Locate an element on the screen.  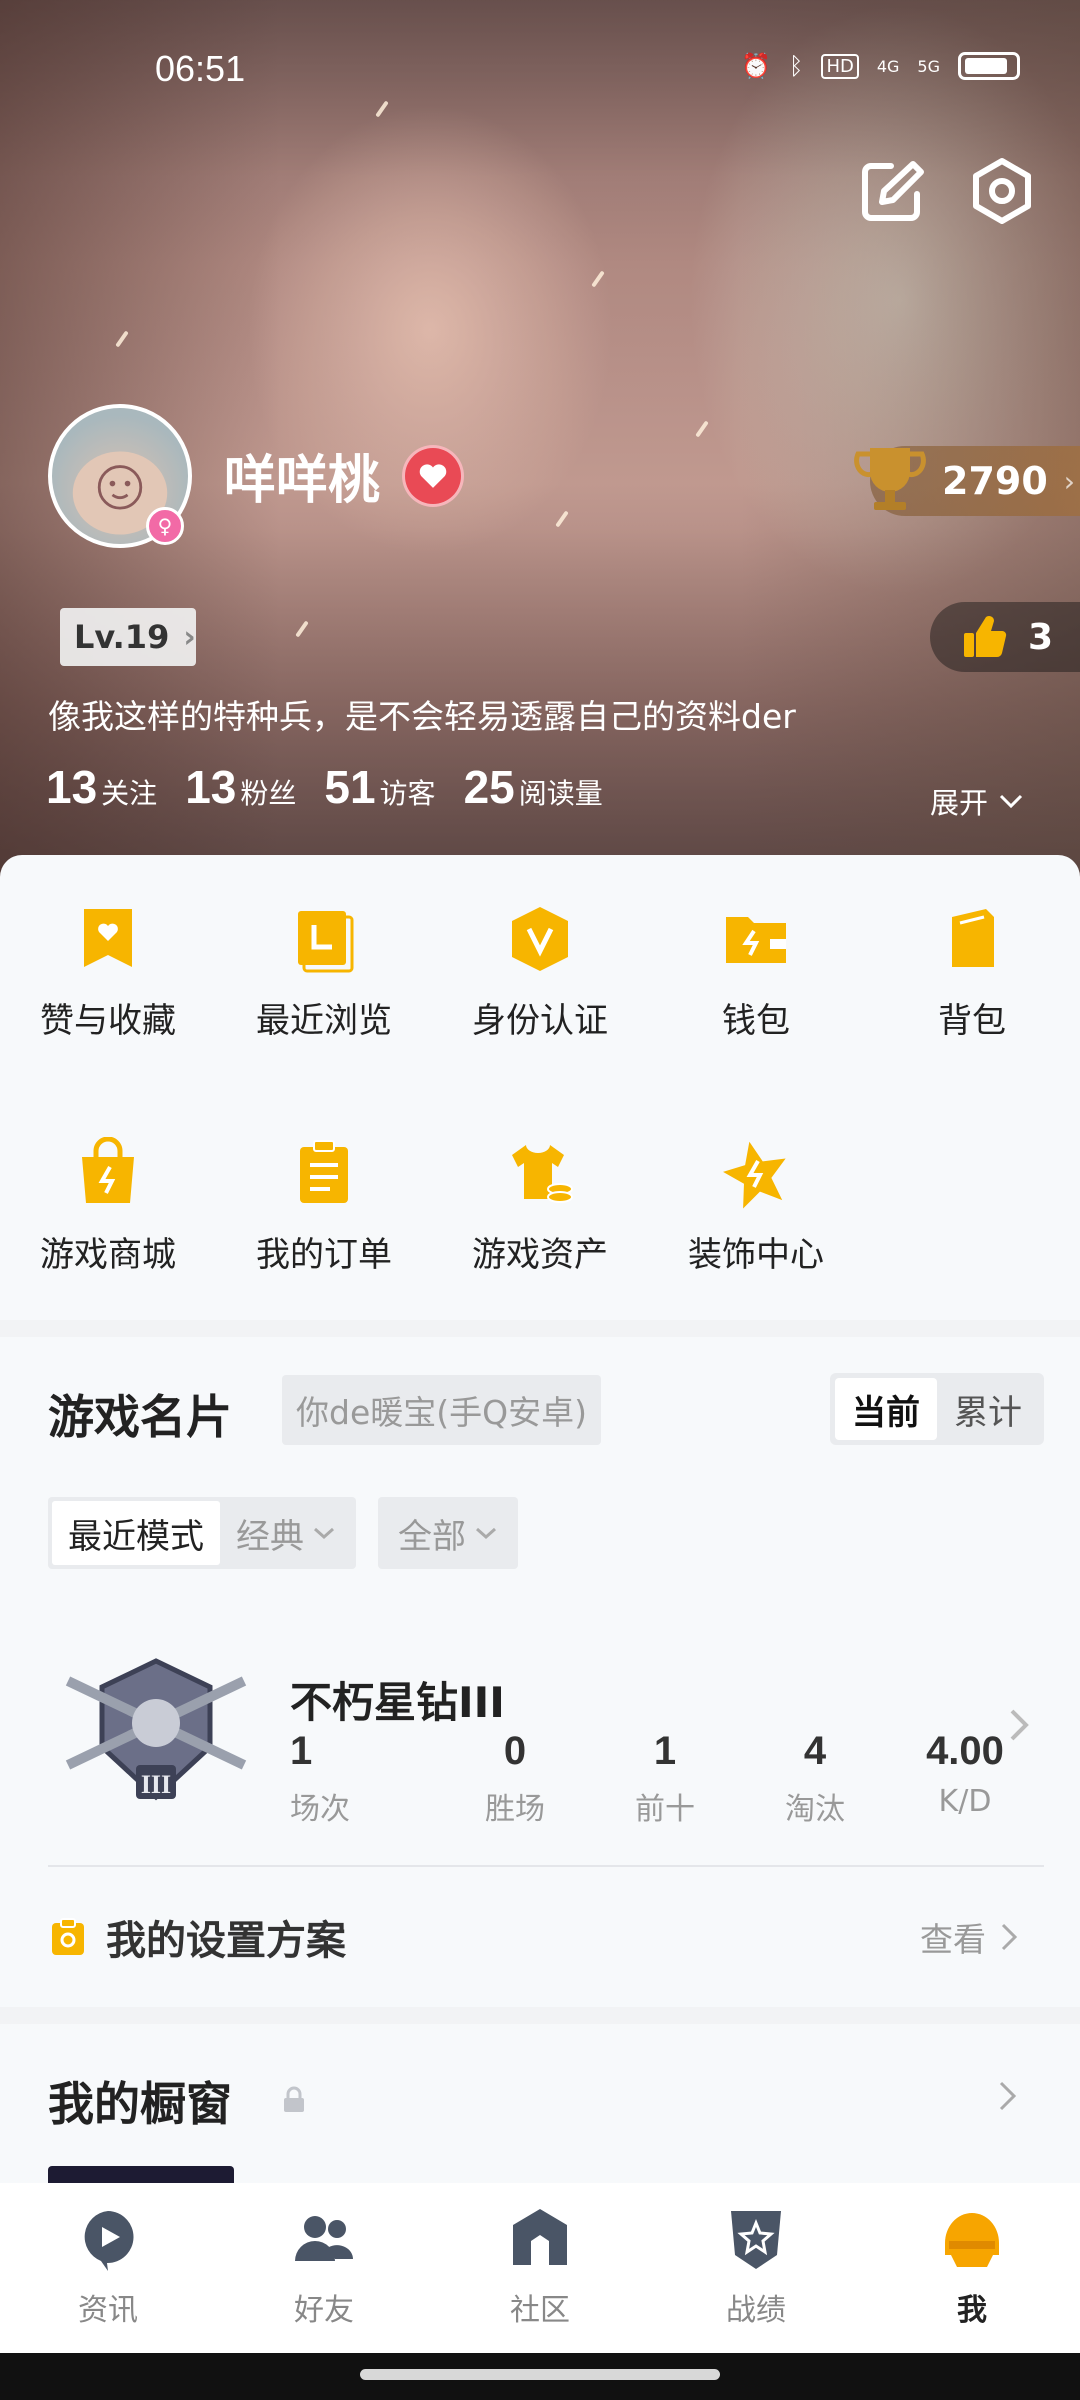
filter-all: 全部 is located at coordinates (448, 1533).